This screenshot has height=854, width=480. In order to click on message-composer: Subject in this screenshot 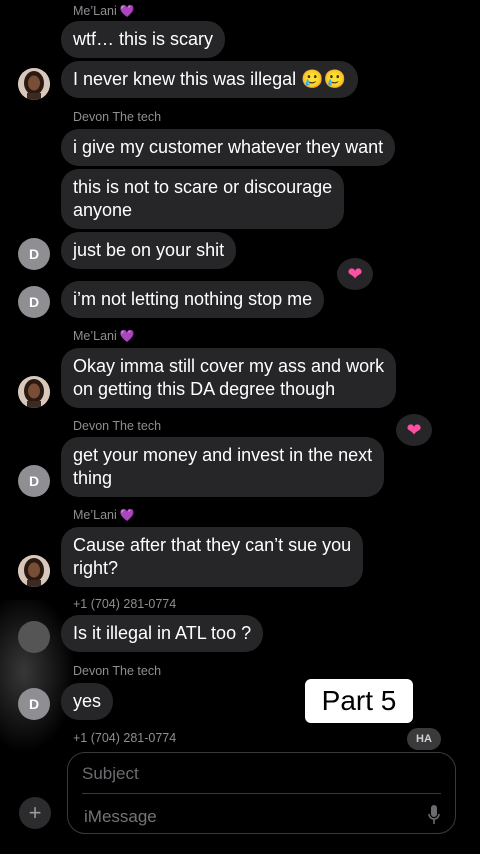, I will do `click(261, 793)`.